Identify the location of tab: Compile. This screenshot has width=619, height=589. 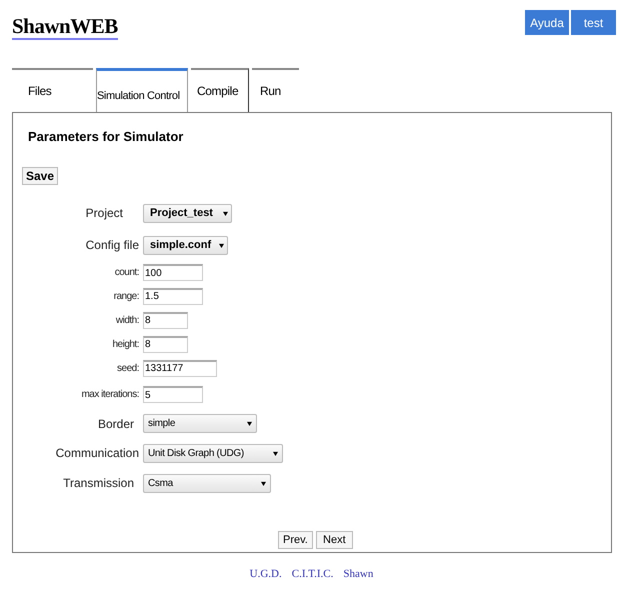
(220, 90).